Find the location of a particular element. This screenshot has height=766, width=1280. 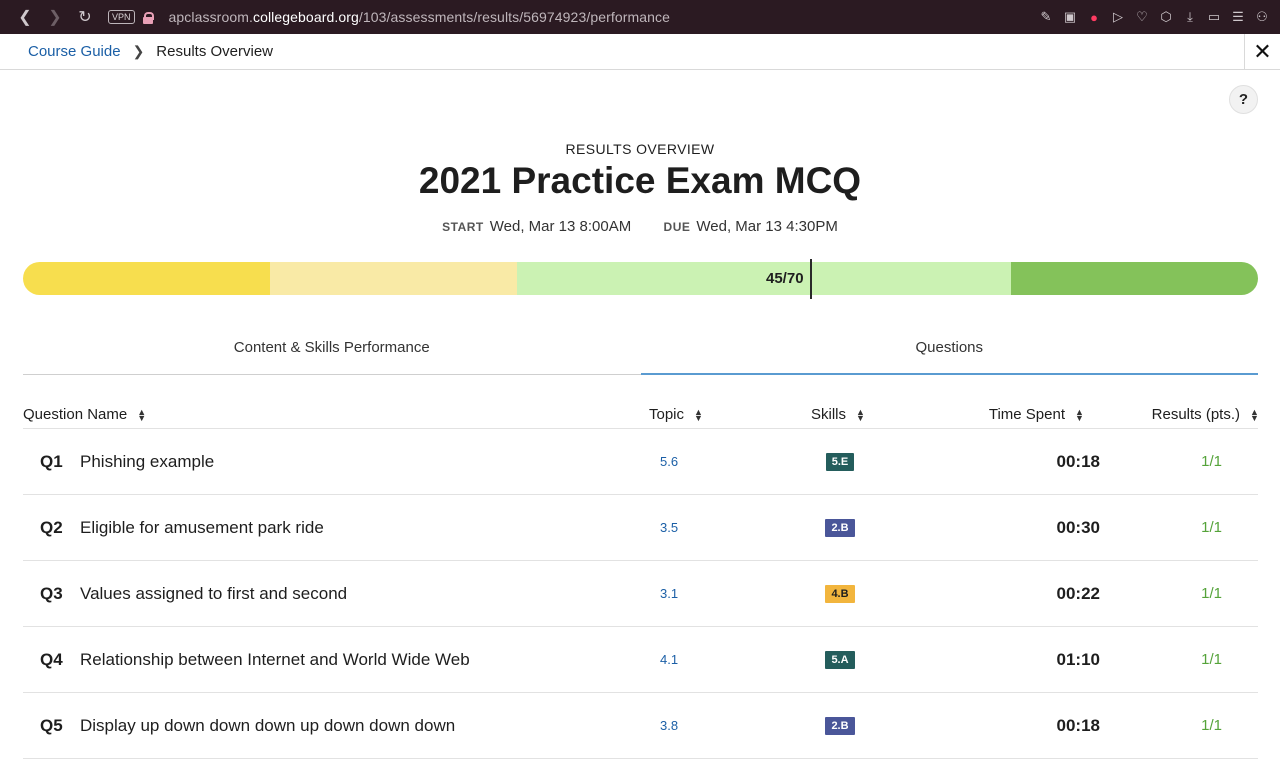

skill-badge: 5.A is located at coordinates (840, 659).